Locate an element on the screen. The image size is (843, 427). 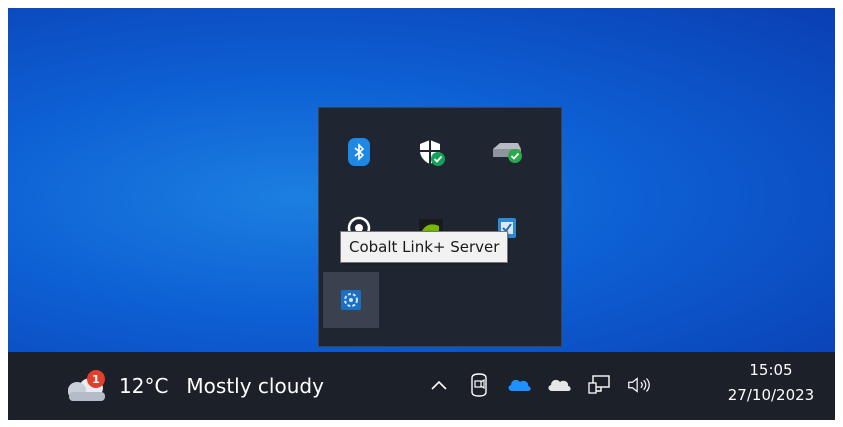
volume-icon is located at coordinates (639, 385).